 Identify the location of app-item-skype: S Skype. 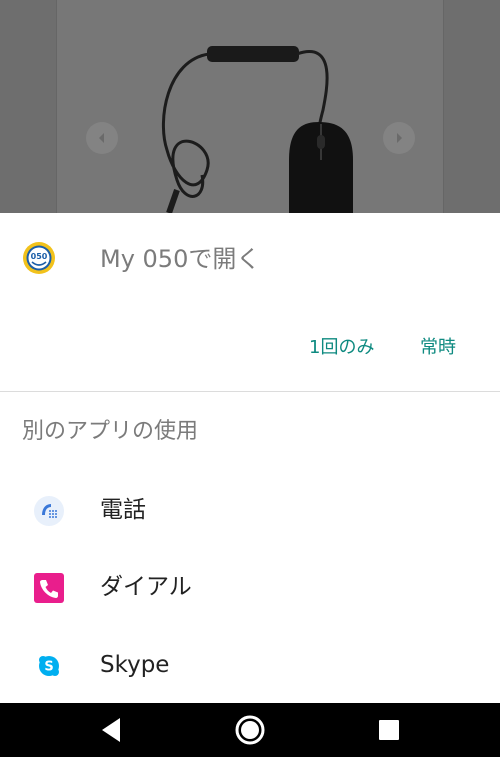
(250, 665).